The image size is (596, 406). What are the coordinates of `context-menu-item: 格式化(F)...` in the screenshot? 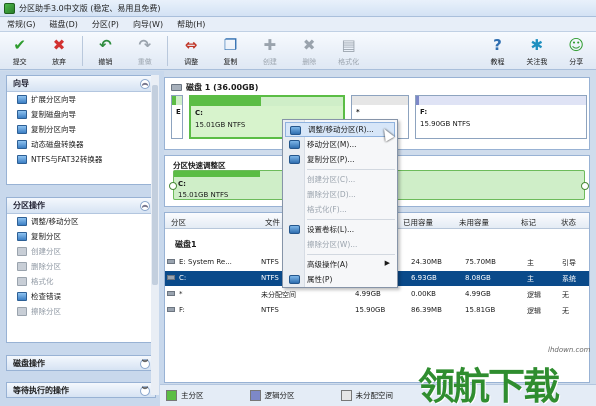 It's located at (340, 209).